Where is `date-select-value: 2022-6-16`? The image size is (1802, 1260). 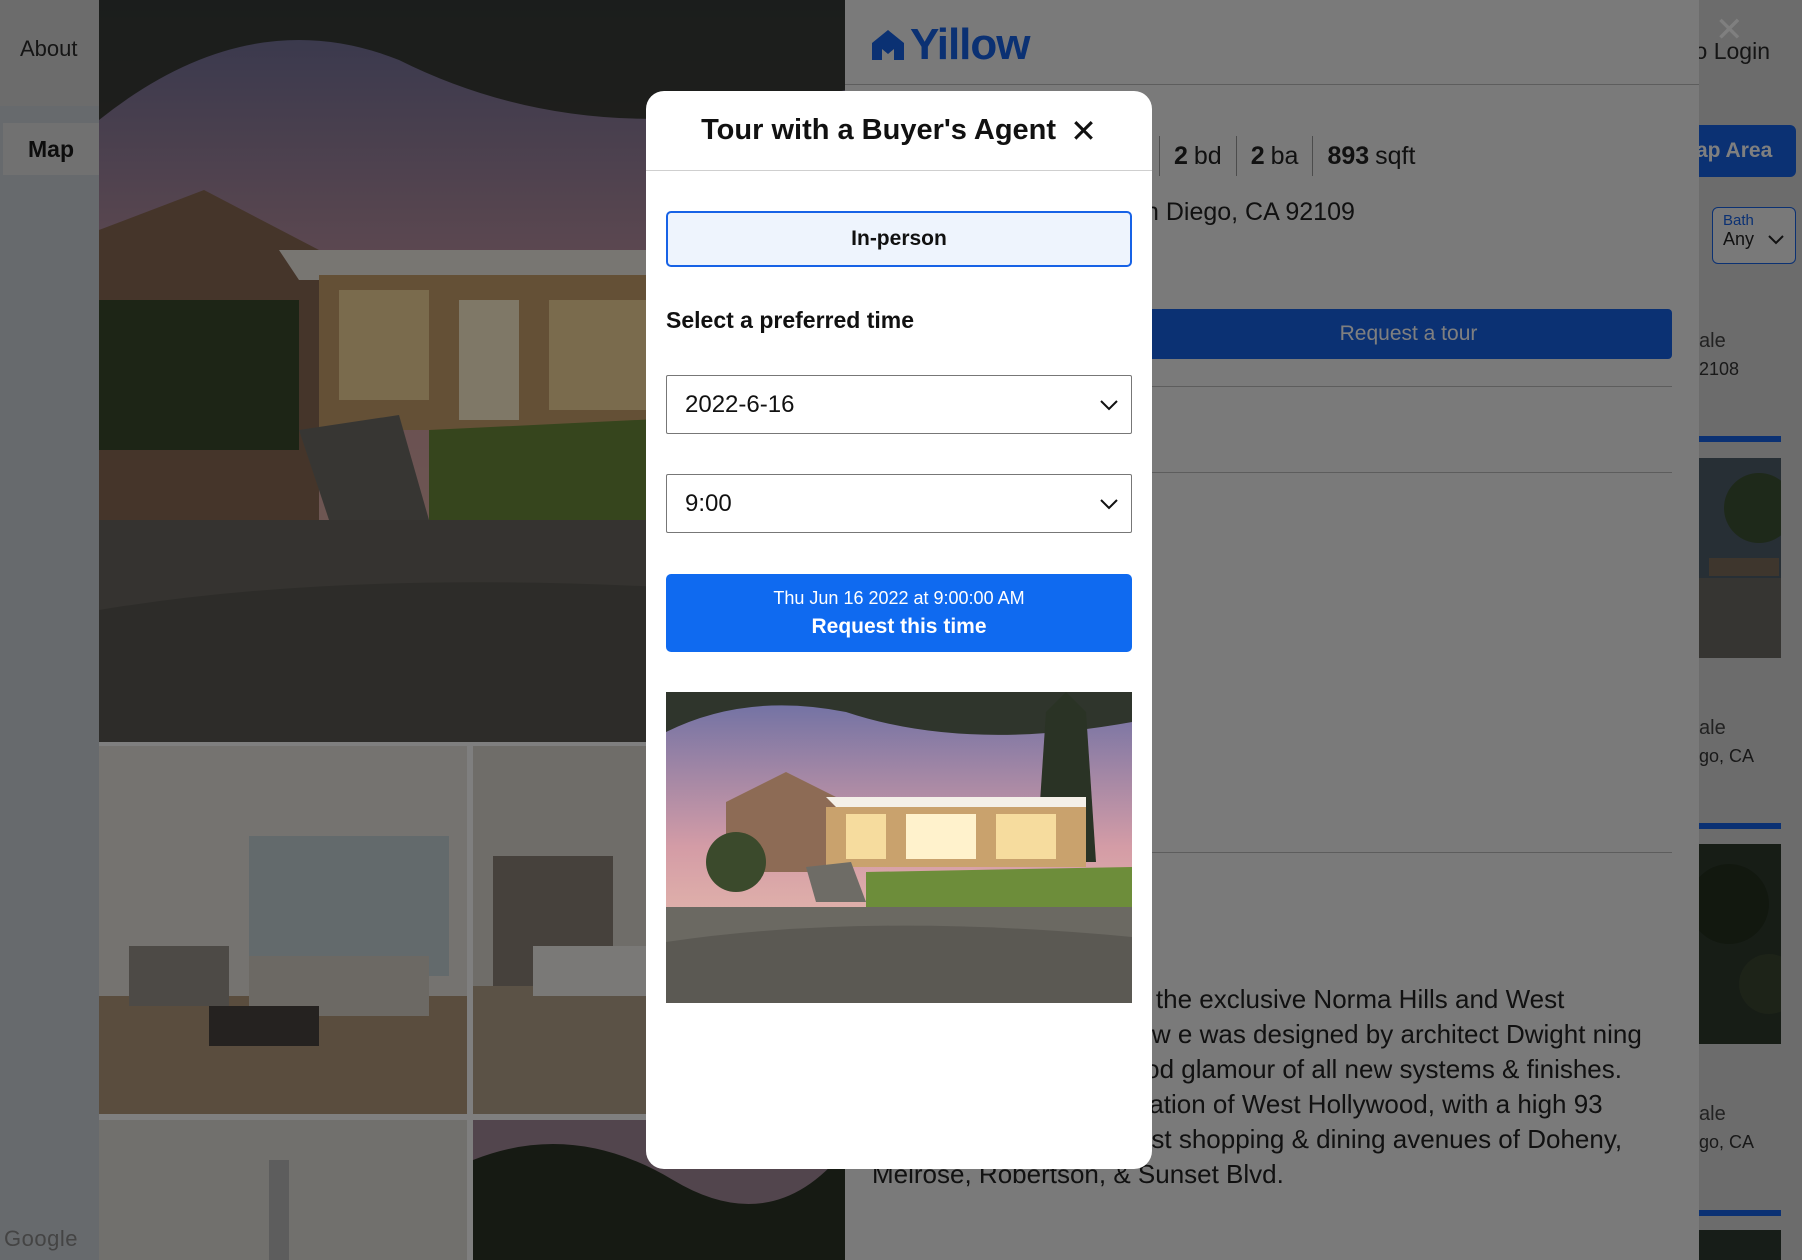
date-select-value: 2022-6-16 is located at coordinates (740, 404).